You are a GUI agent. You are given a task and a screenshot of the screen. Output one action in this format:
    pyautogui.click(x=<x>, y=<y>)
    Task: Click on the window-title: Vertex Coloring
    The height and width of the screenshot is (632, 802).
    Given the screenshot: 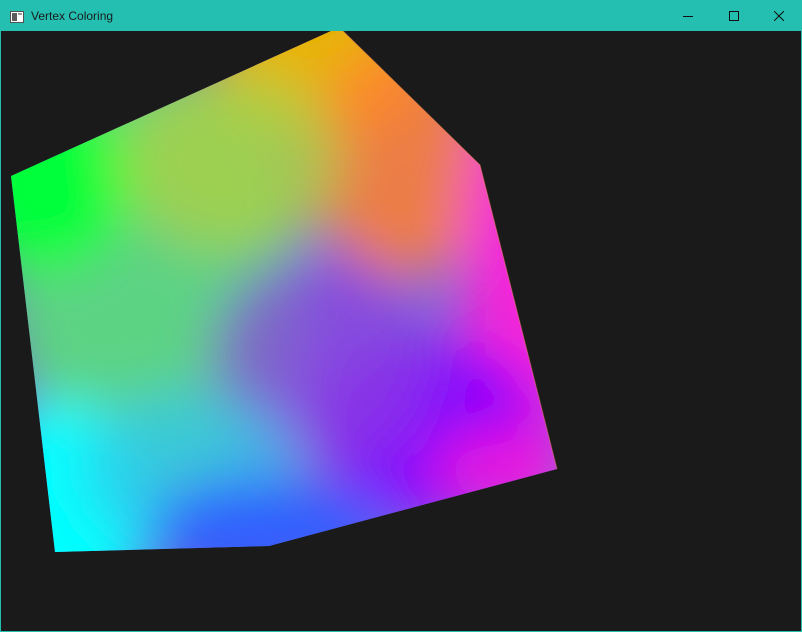 What is the action you would take?
    pyautogui.click(x=72, y=16)
    